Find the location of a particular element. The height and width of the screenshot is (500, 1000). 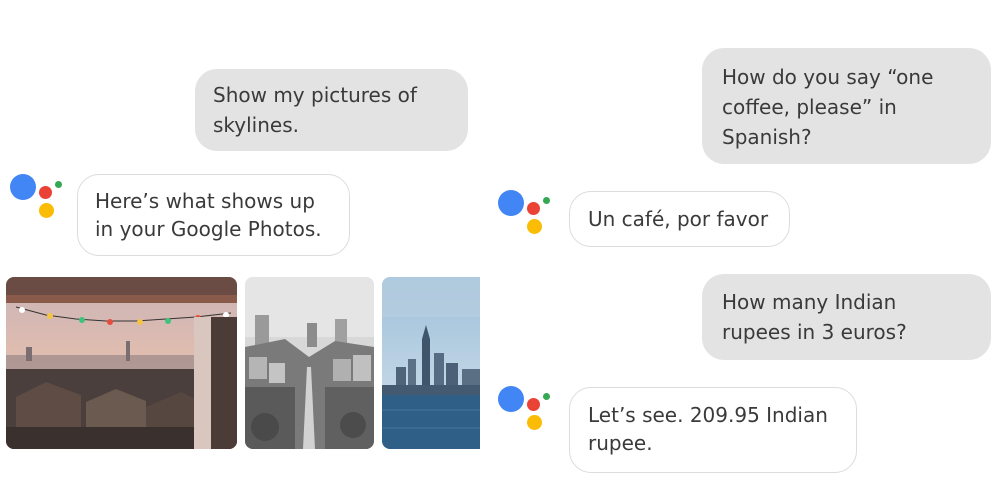

user-message-text: Show my pictures of skylines. is located at coordinates (315, 110).